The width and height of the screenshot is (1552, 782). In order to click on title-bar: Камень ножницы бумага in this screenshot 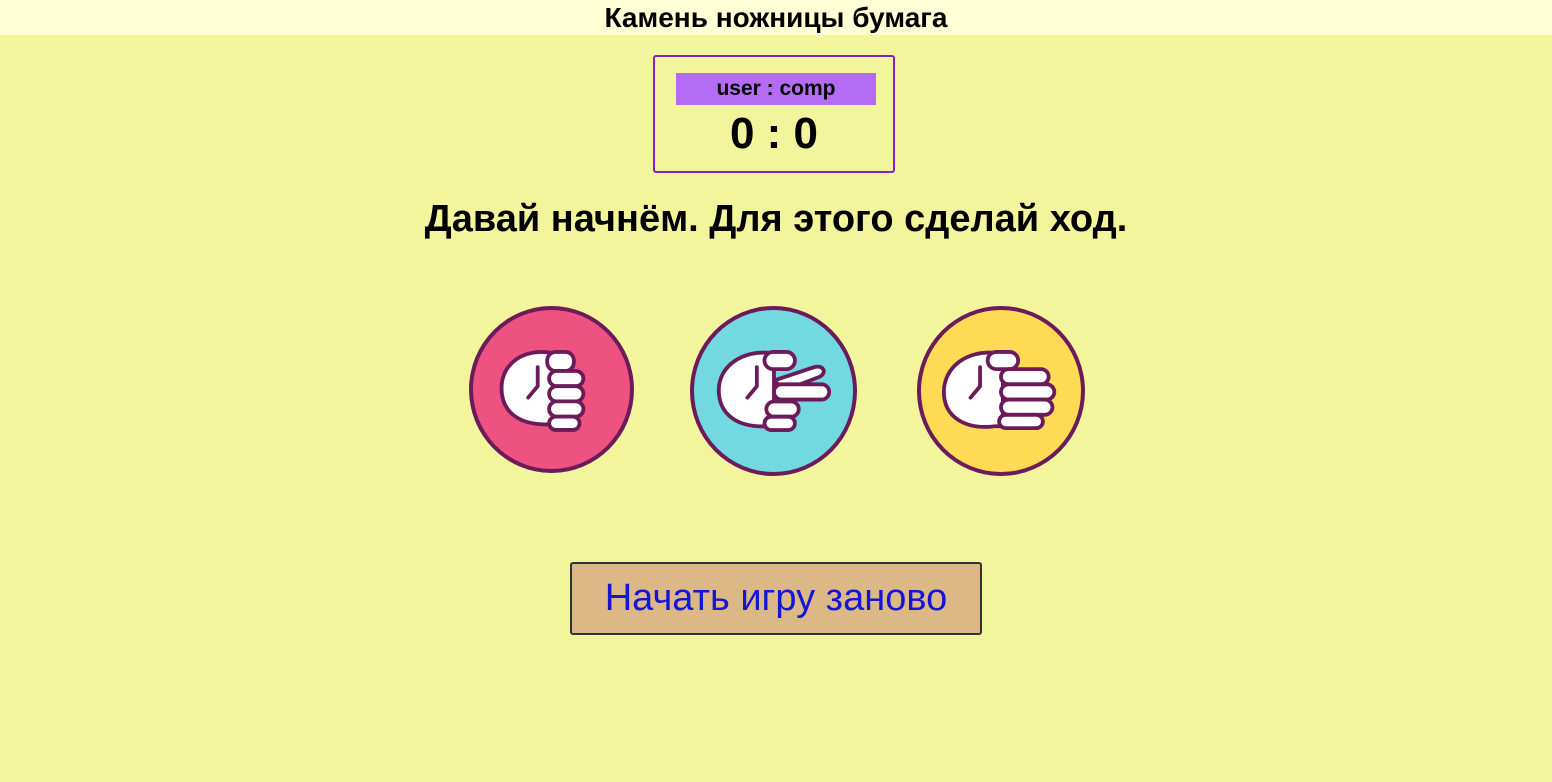, I will do `click(776, 17)`.